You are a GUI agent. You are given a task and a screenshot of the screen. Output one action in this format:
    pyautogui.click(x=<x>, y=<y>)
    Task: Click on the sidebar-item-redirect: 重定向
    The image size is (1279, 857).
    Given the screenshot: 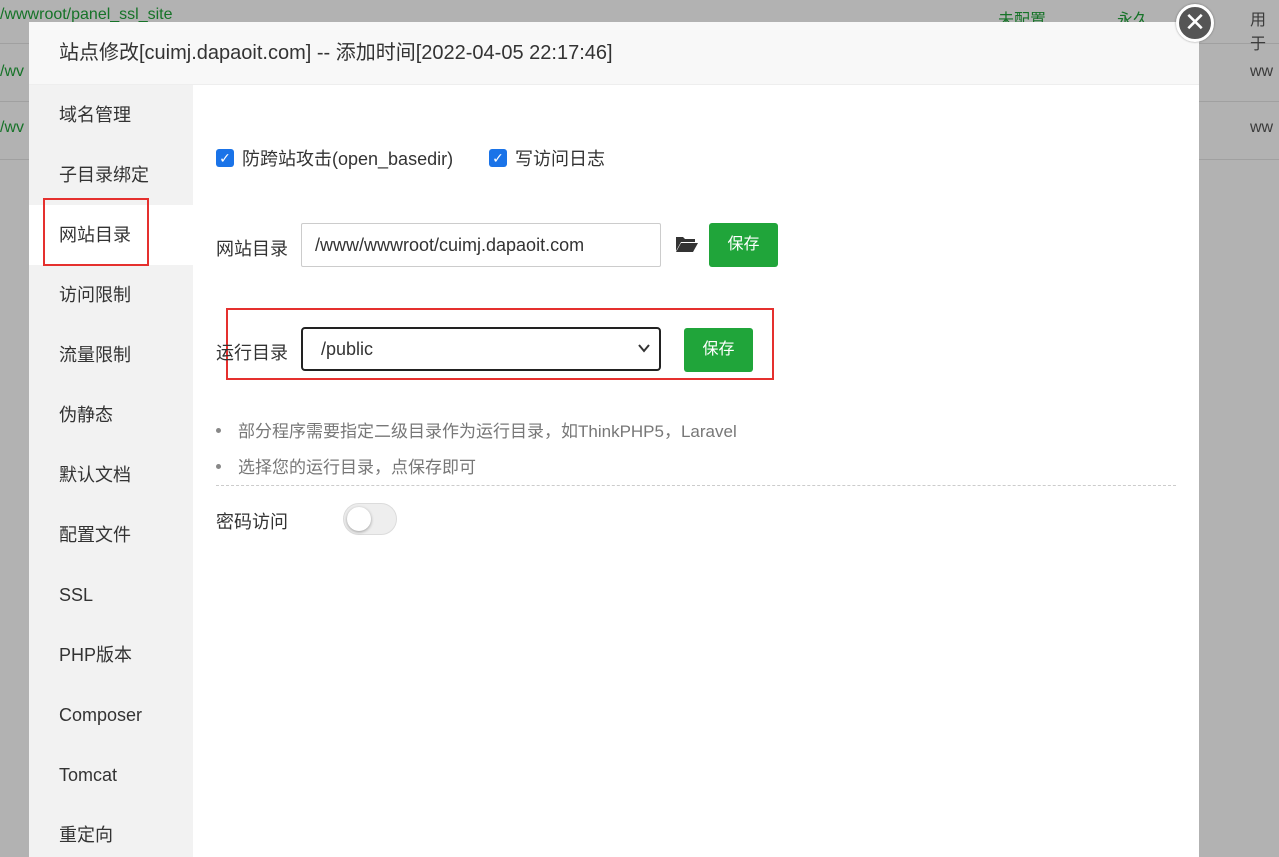 What is the action you would take?
    pyautogui.click(x=111, y=831)
    